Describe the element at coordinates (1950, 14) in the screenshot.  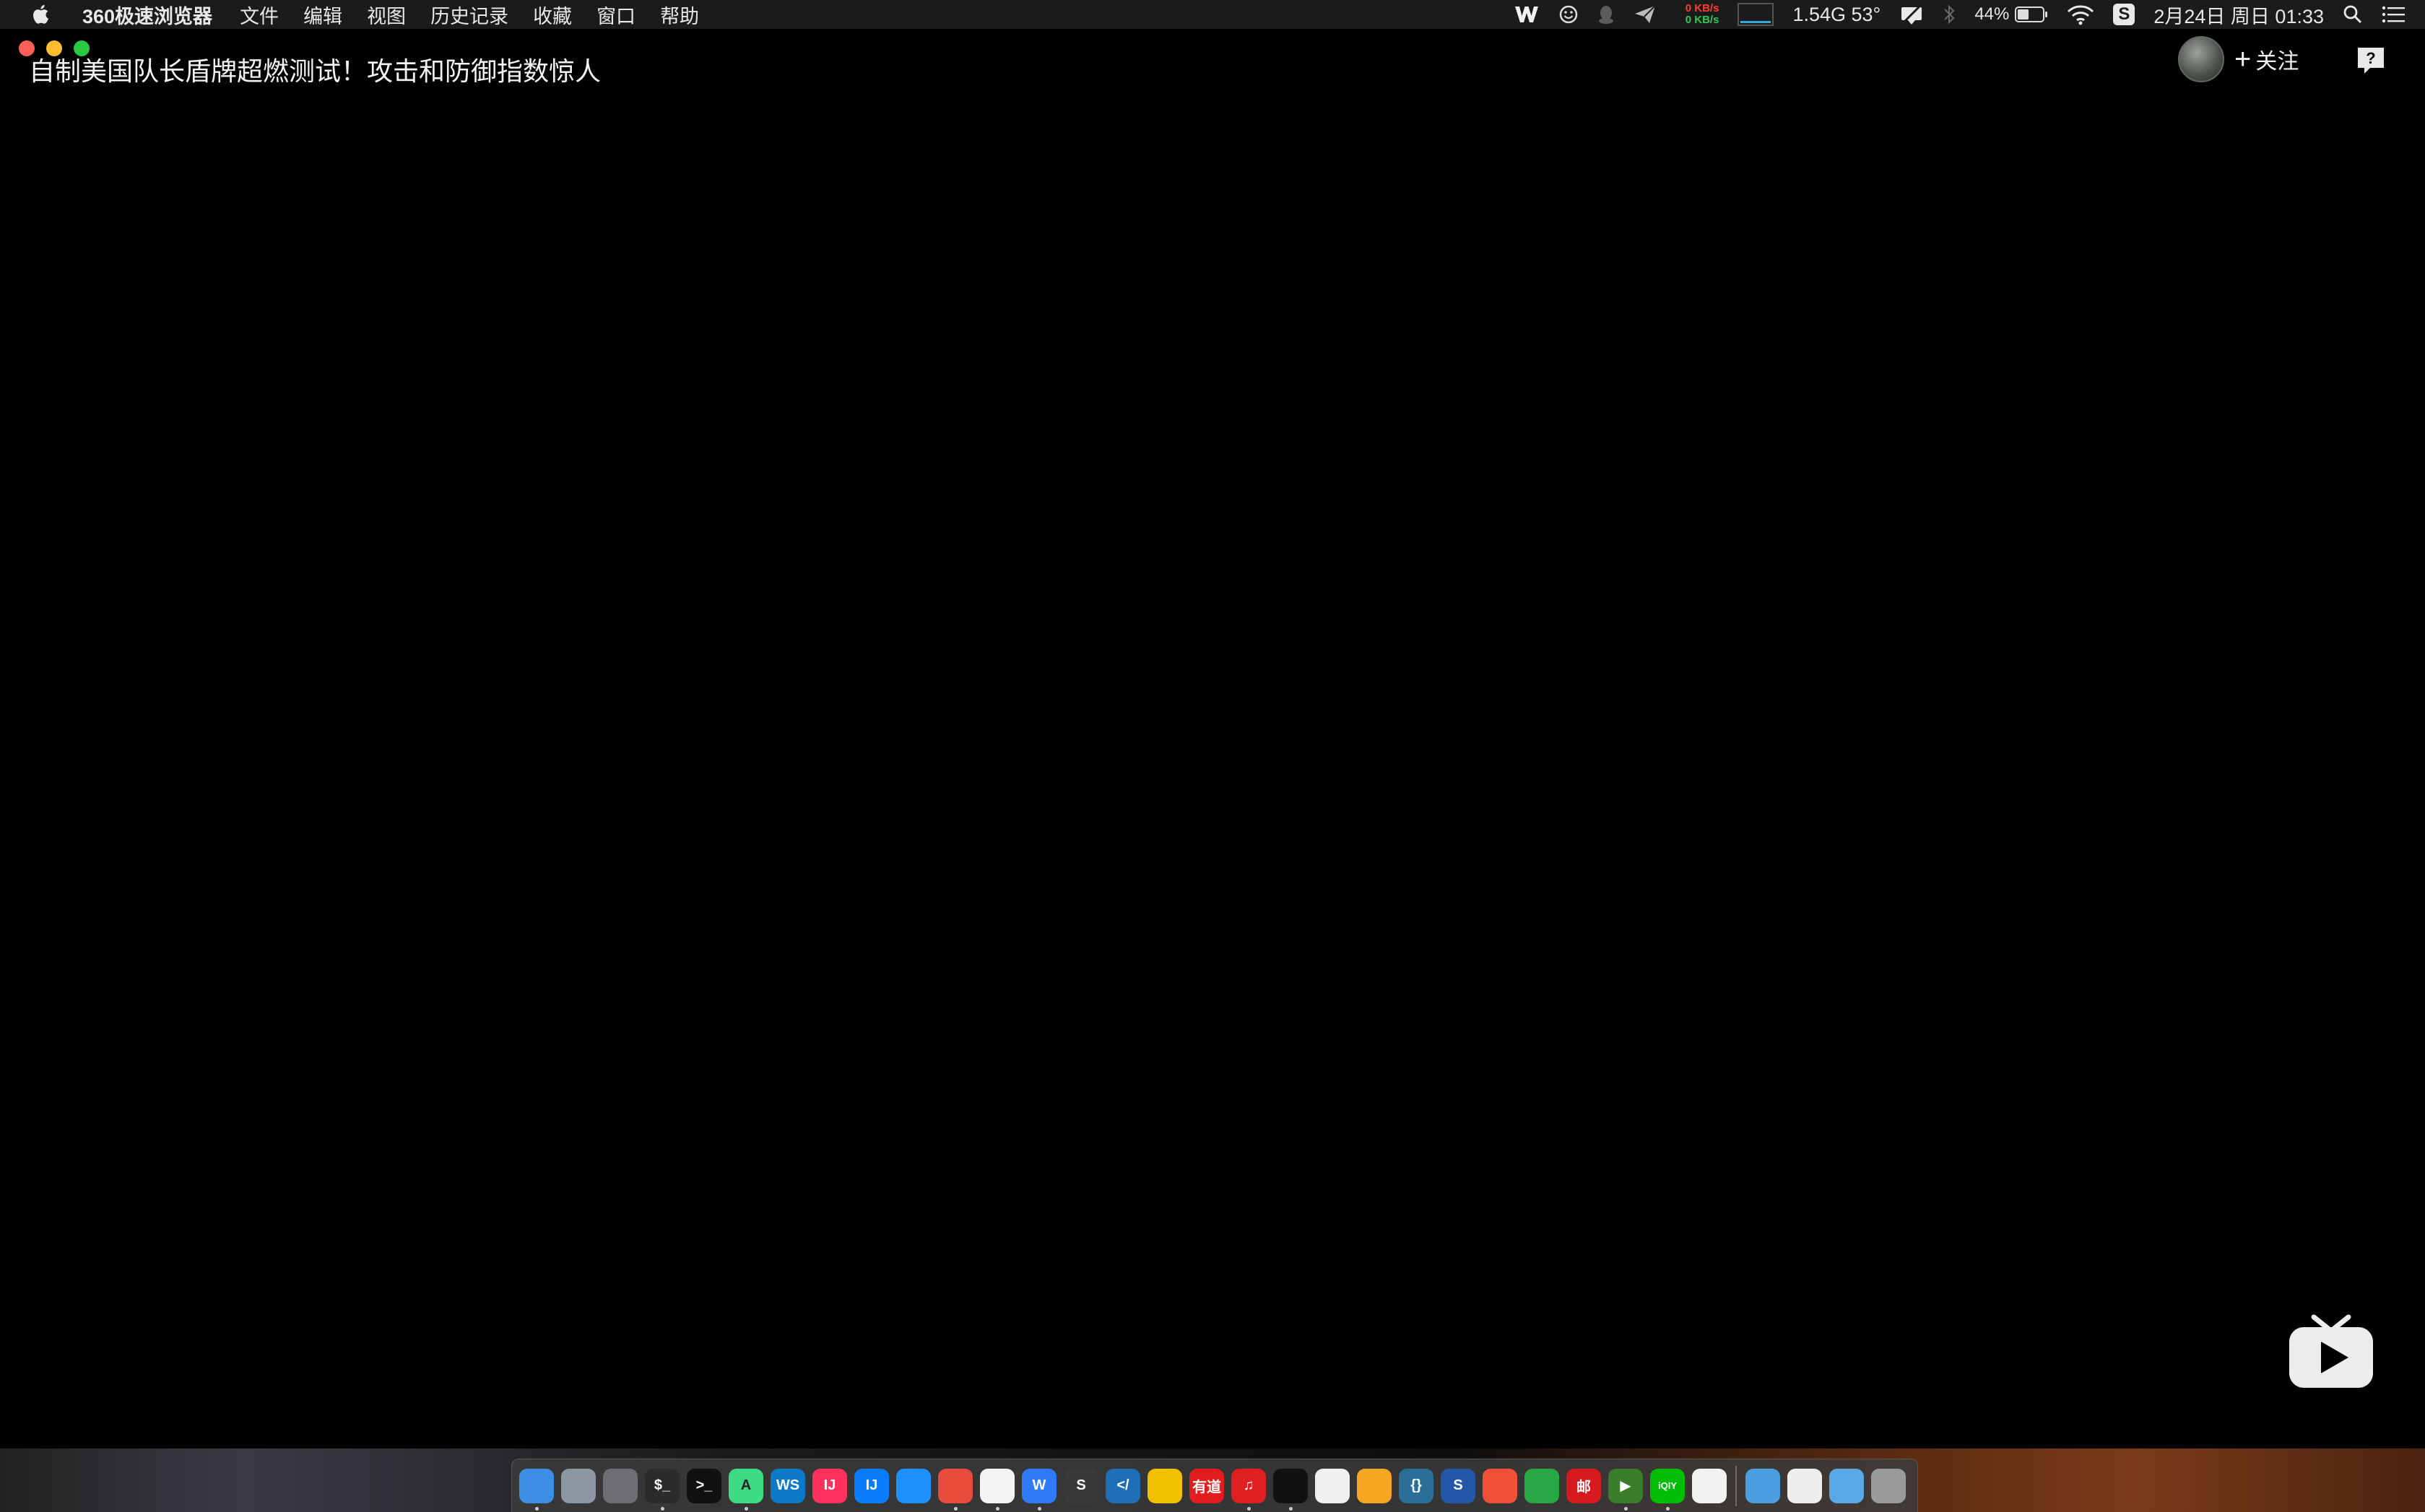
I see `bluetooth-icon` at that location.